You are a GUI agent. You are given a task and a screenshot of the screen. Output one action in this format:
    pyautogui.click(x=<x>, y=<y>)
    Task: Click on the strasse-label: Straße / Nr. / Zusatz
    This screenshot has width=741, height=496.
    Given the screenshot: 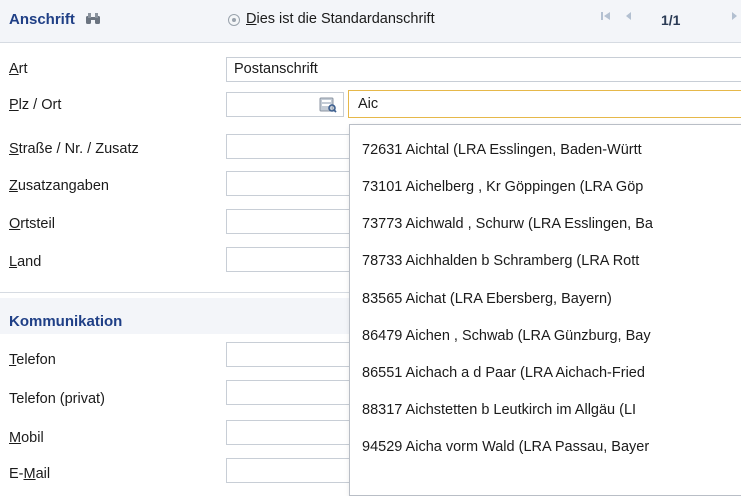 What is the action you would take?
    pyautogui.click(x=74, y=149)
    